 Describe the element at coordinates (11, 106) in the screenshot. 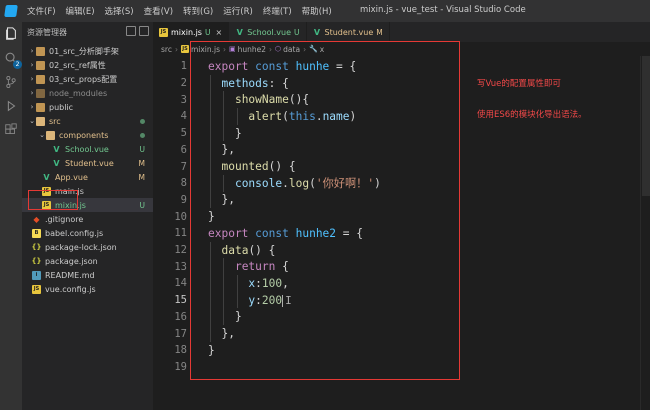

I see `run-debug-icon` at that location.